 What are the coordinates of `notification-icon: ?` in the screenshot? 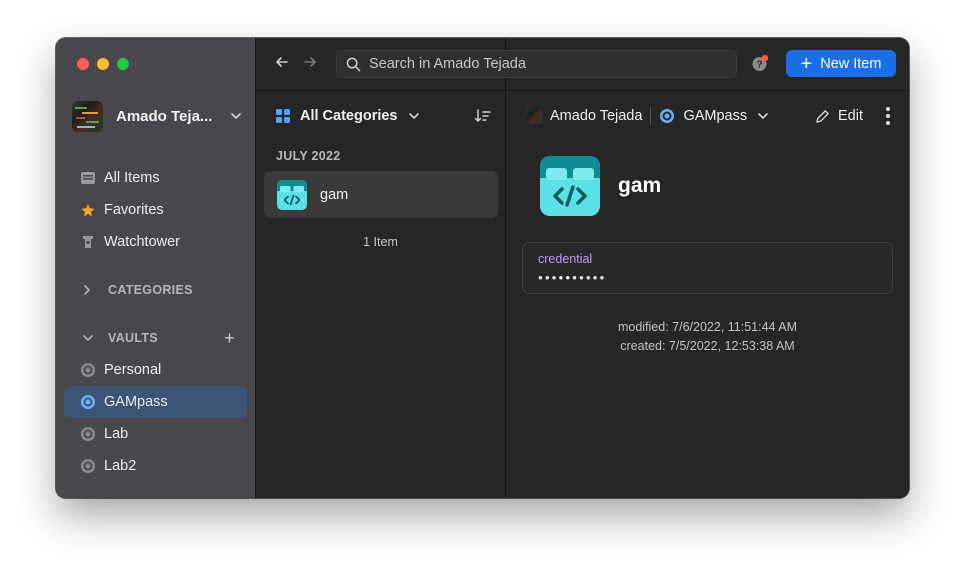 It's located at (760, 63).